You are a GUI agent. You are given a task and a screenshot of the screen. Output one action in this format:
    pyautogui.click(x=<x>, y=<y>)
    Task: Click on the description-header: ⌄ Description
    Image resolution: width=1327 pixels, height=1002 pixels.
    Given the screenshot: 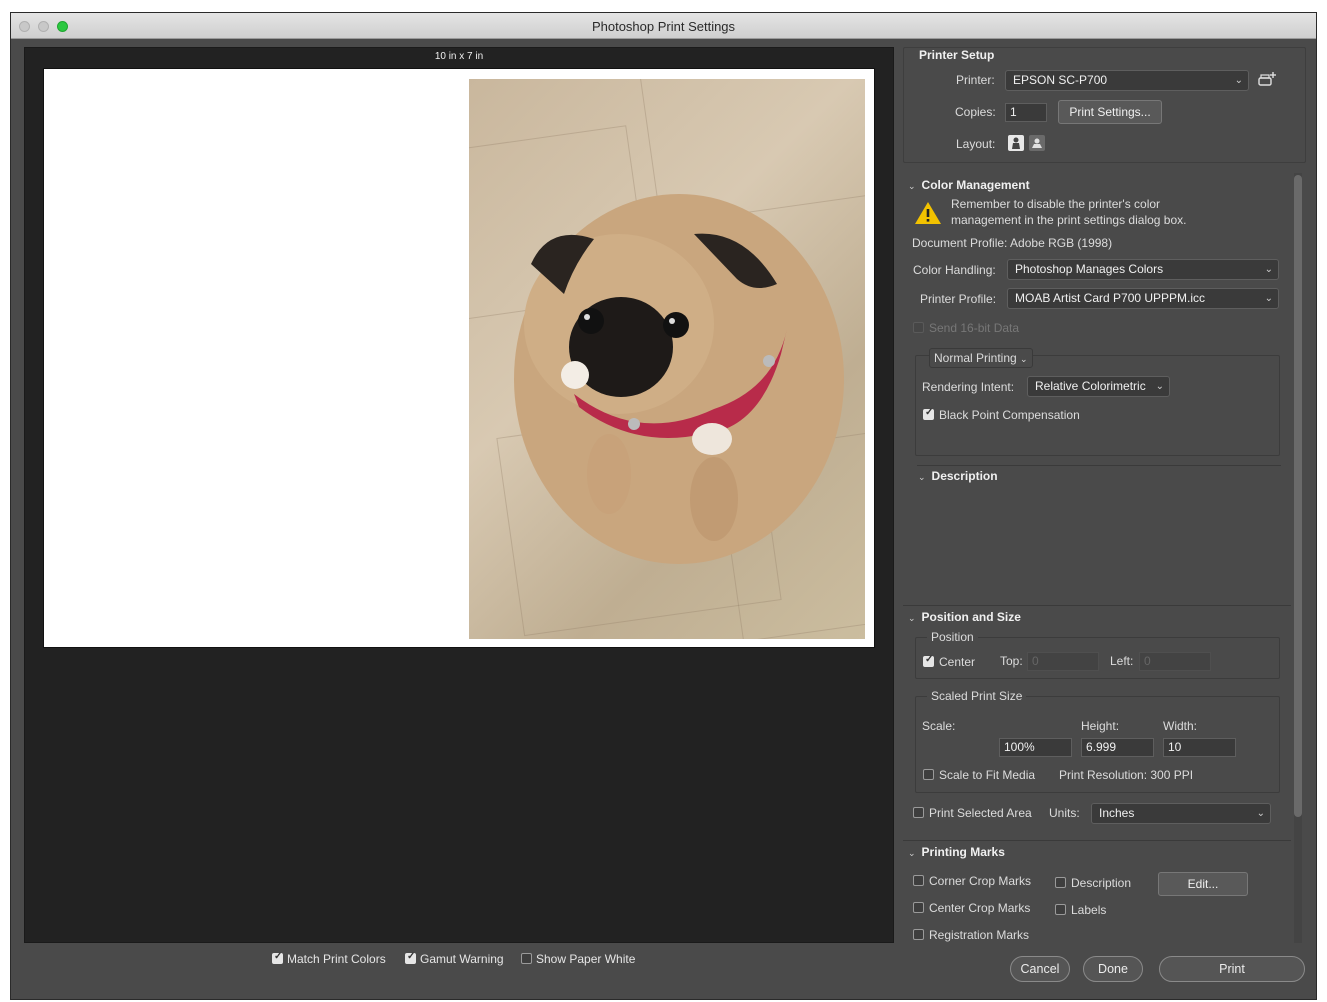 What is the action you would take?
    pyautogui.click(x=958, y=476)
    